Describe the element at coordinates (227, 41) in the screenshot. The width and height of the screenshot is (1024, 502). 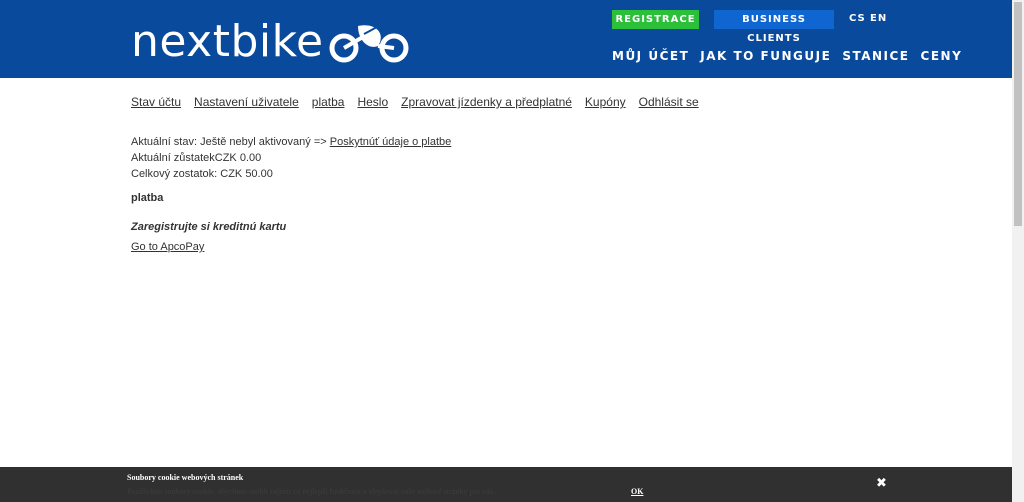
I see `logo-text: nextbike` at that location.